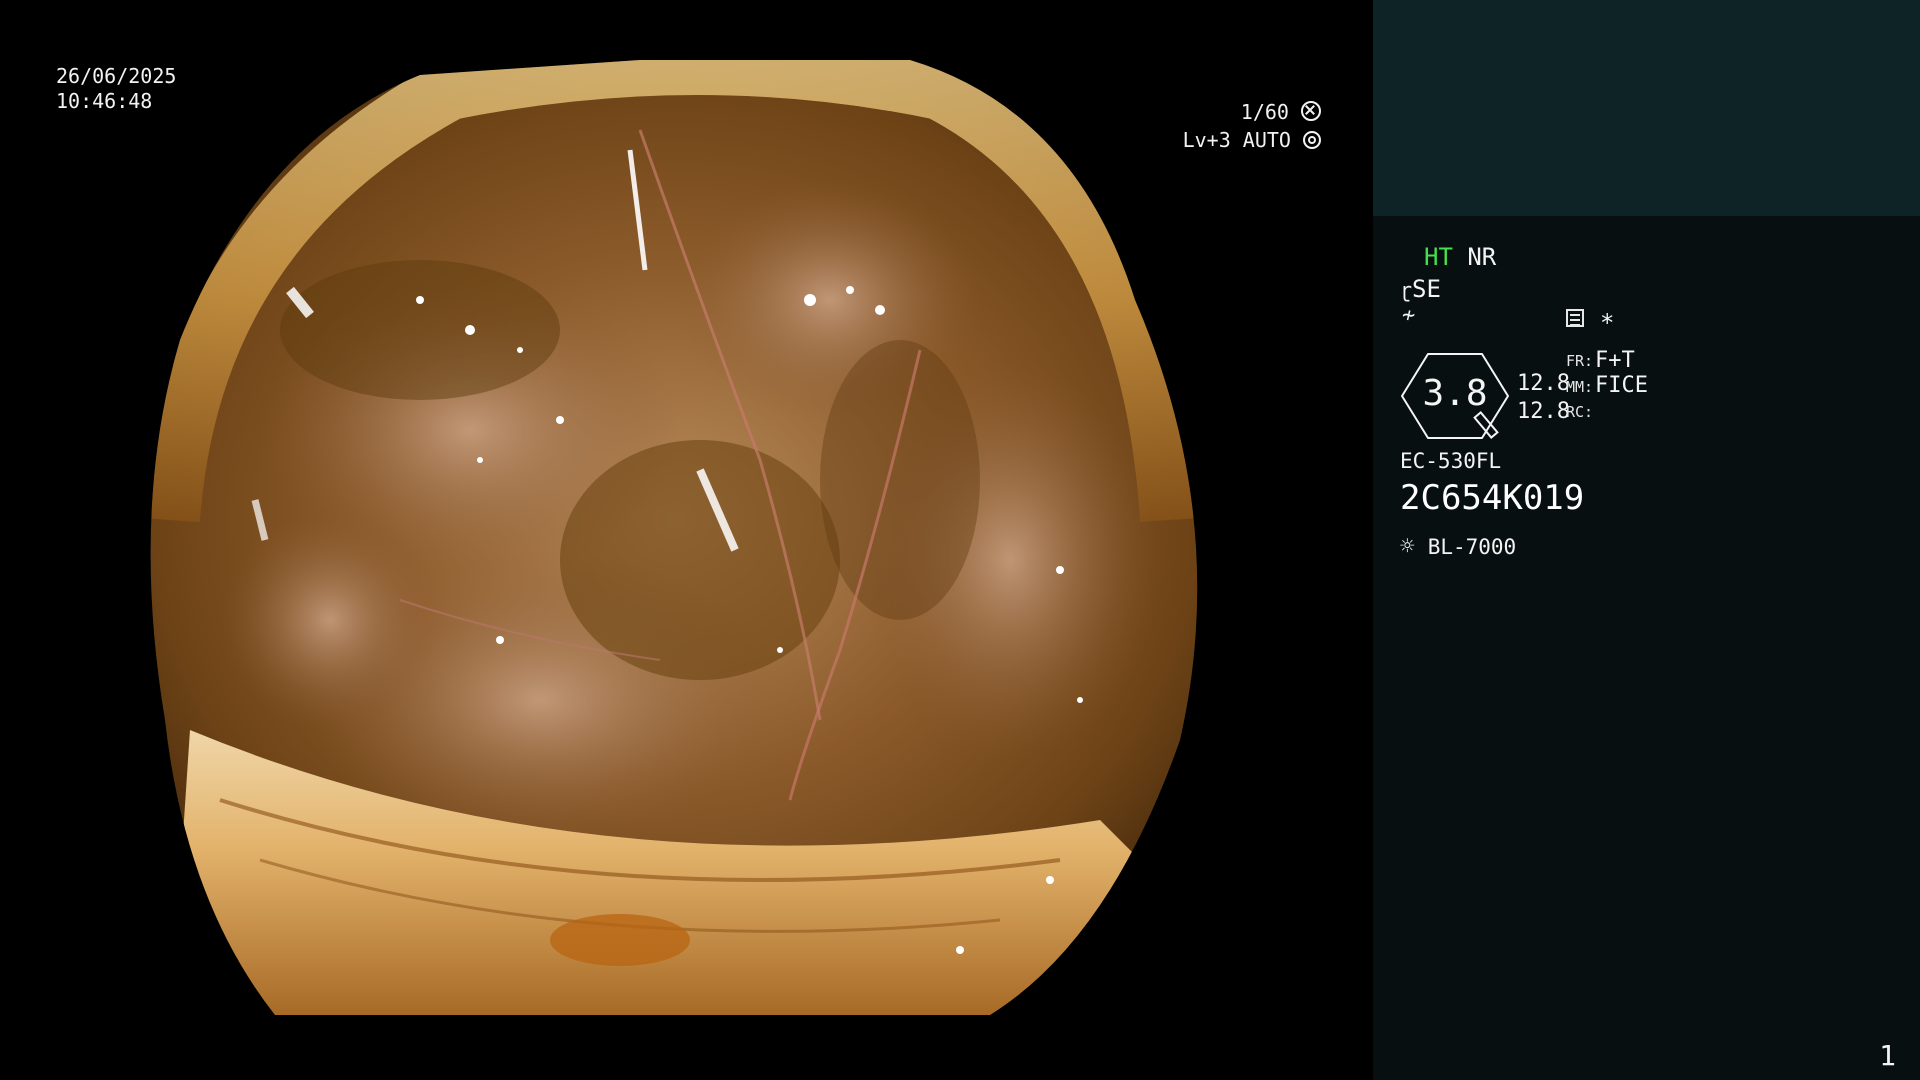 This screenshot has width=1920, height=1080. What do you see at coordinates (1621, 385) in the screenshot?
I see `mm-value: FICE` at bounding box center [1621, 385].